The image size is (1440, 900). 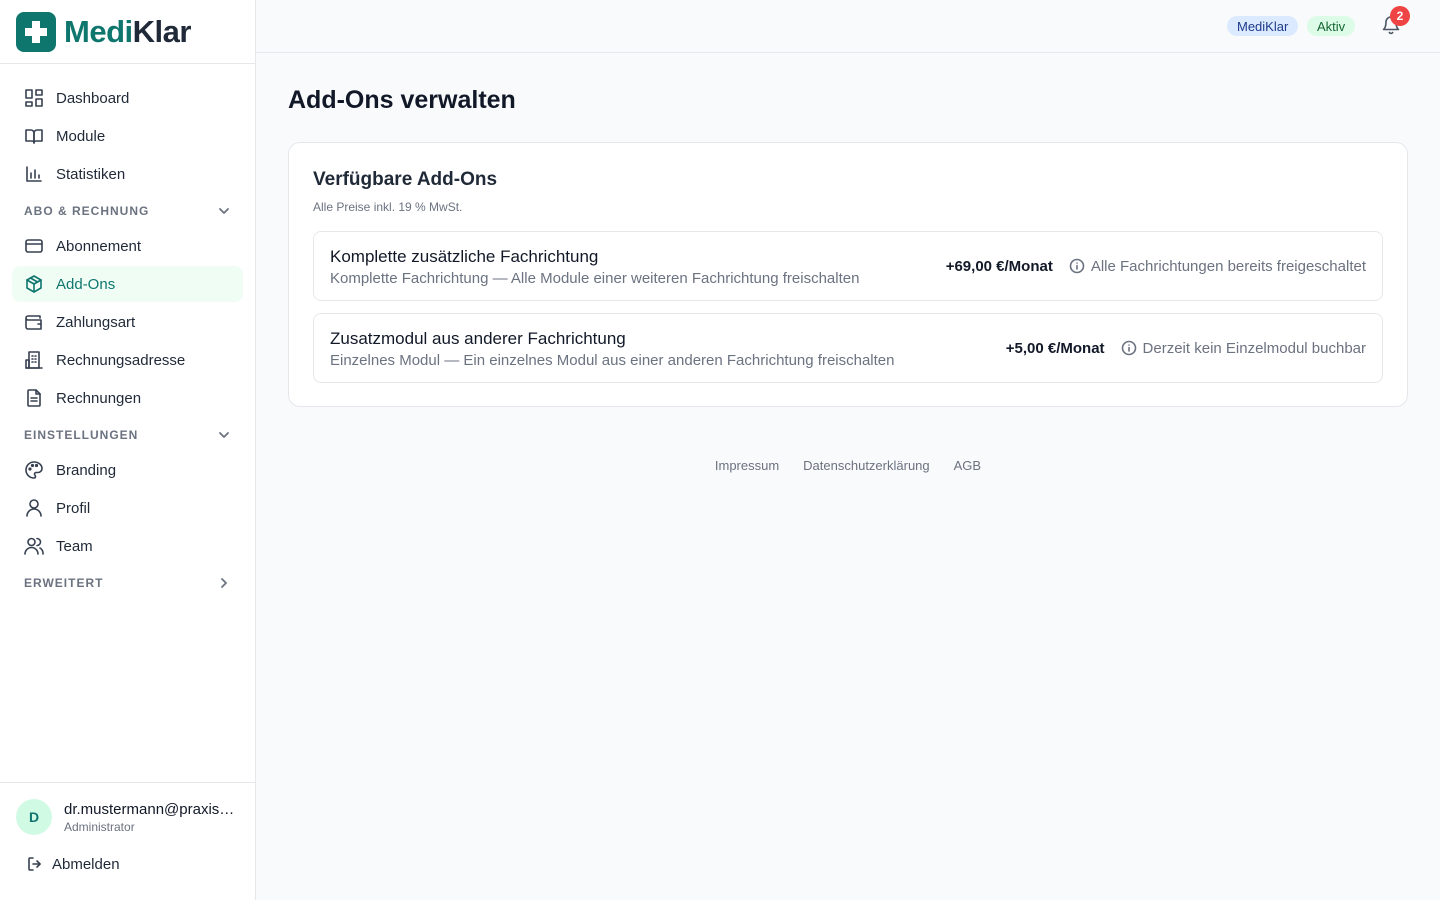 I want to click on sidebar-item-label: Profil, so click(x=73, y=508).